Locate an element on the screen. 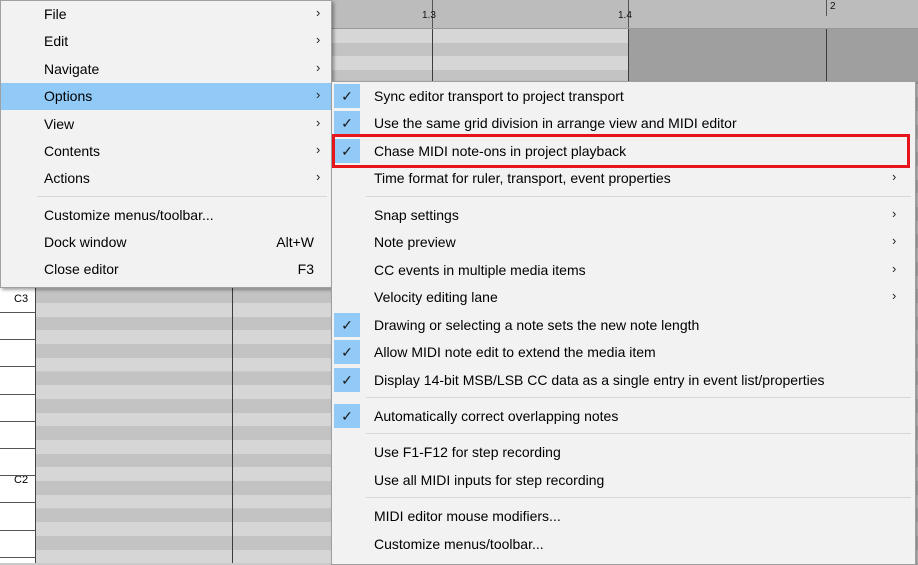  option-snap-settings: Snap settings › is located at coordinates (623, 215).